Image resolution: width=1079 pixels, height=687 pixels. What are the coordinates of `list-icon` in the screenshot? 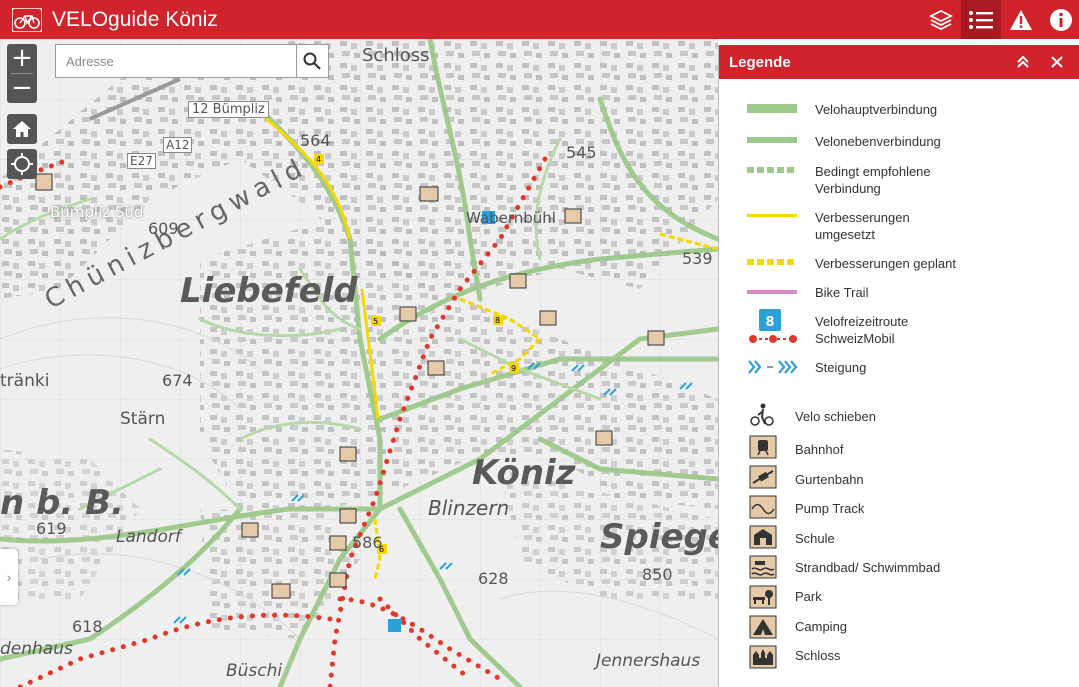 It's located at (981, 19).